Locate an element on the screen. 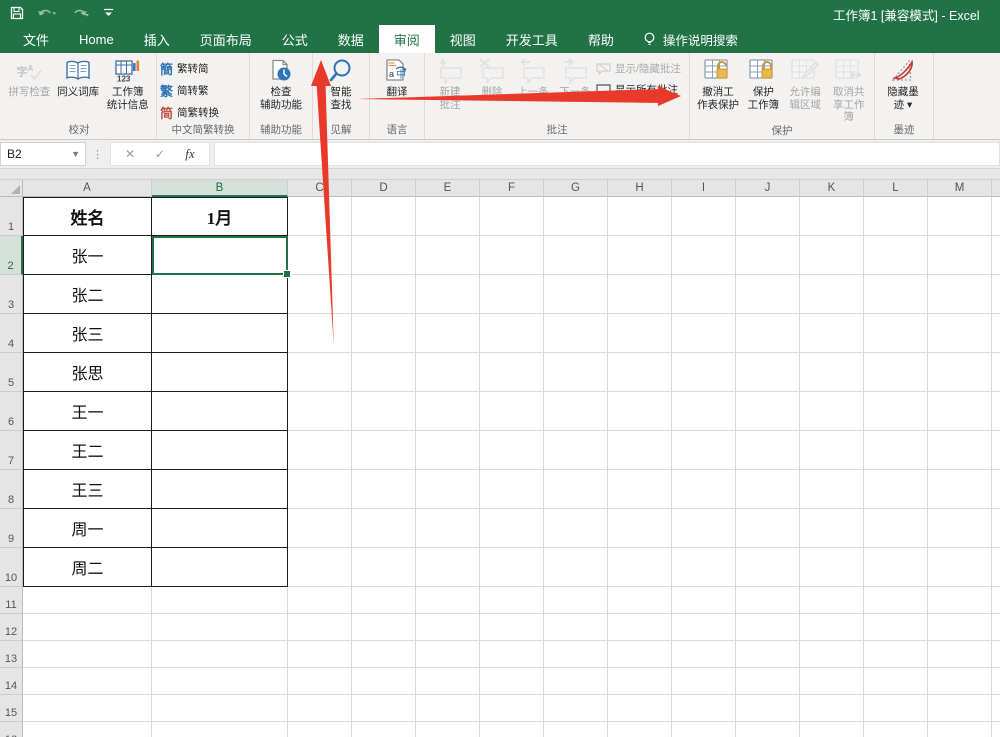  enter-icon: ✓ is located at coordinates (160, 154).